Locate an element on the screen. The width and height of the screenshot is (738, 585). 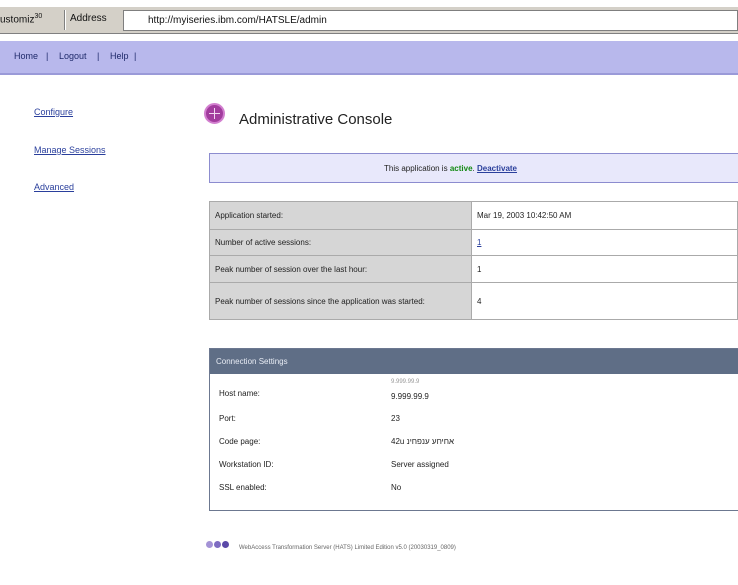
status-state: active is located at coordinates (461, 168).